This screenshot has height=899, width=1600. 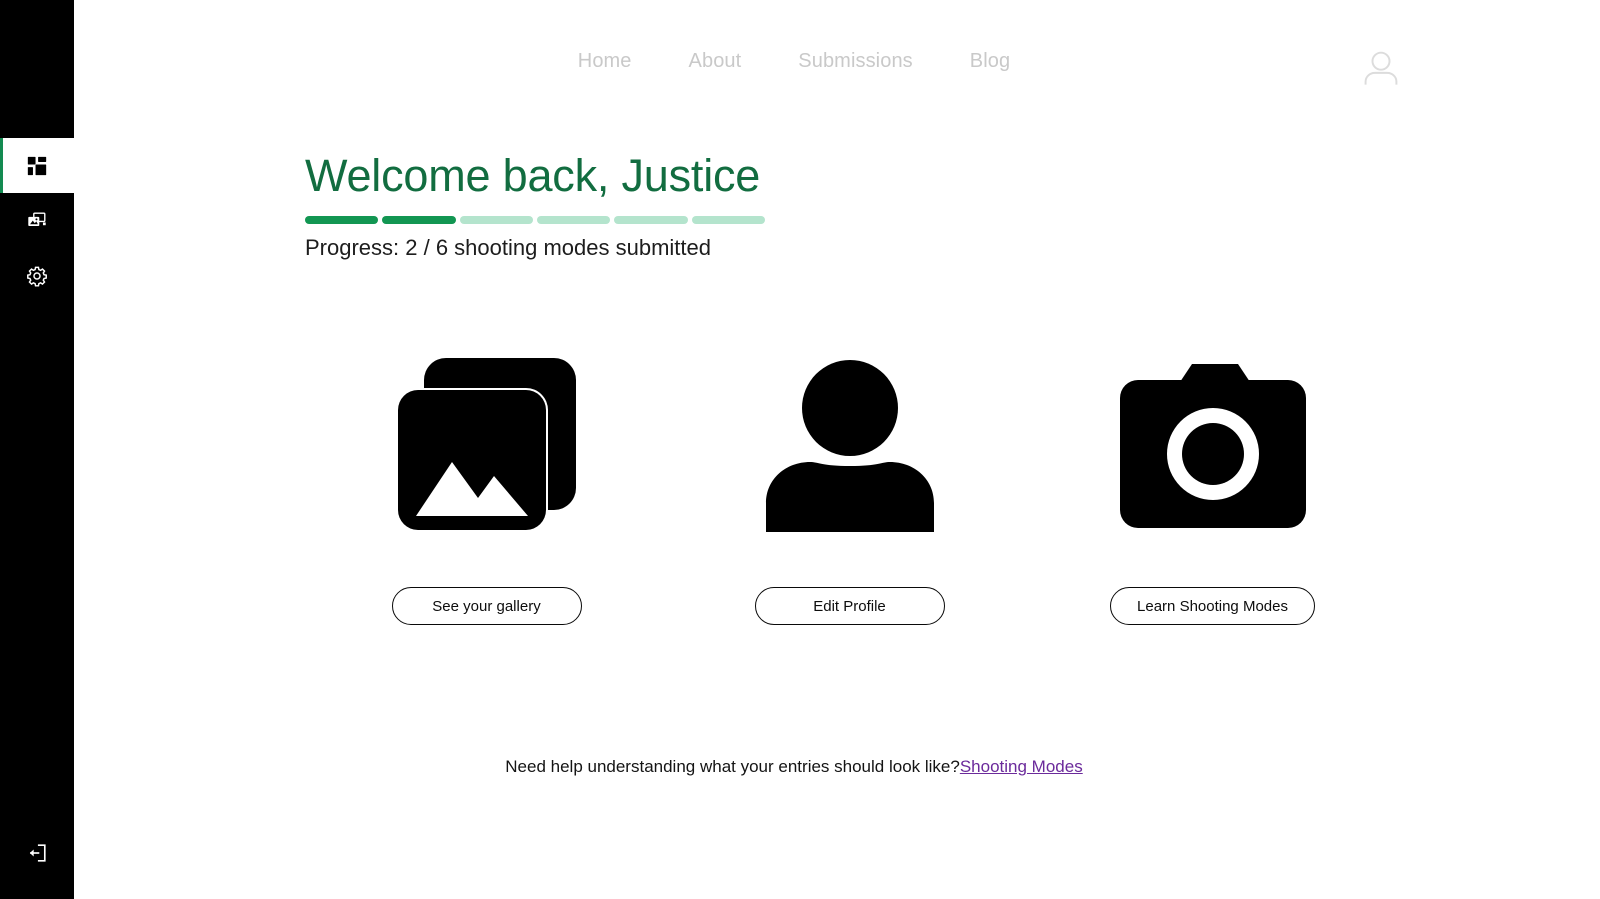 I want to click on sidebar-item-dashboard, so click(x=37, y=165).